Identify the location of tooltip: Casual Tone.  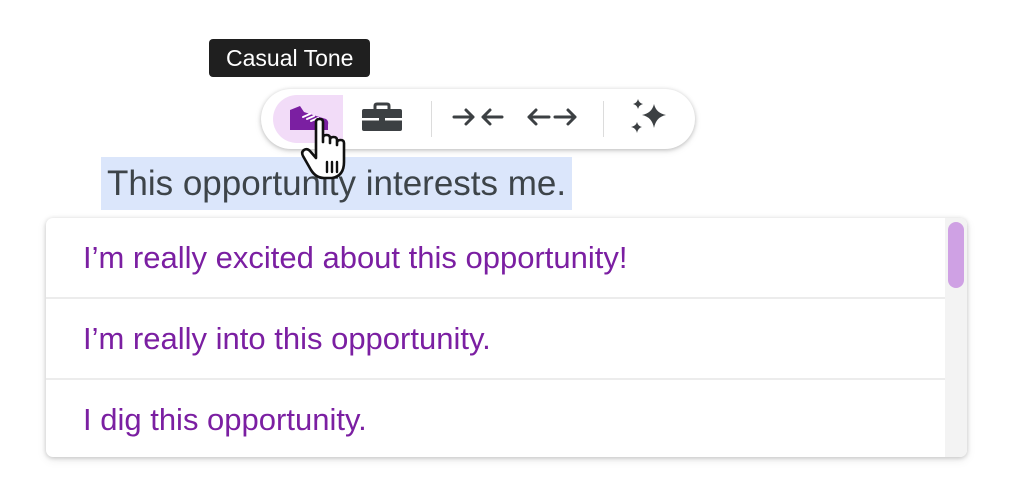
(290, 58).